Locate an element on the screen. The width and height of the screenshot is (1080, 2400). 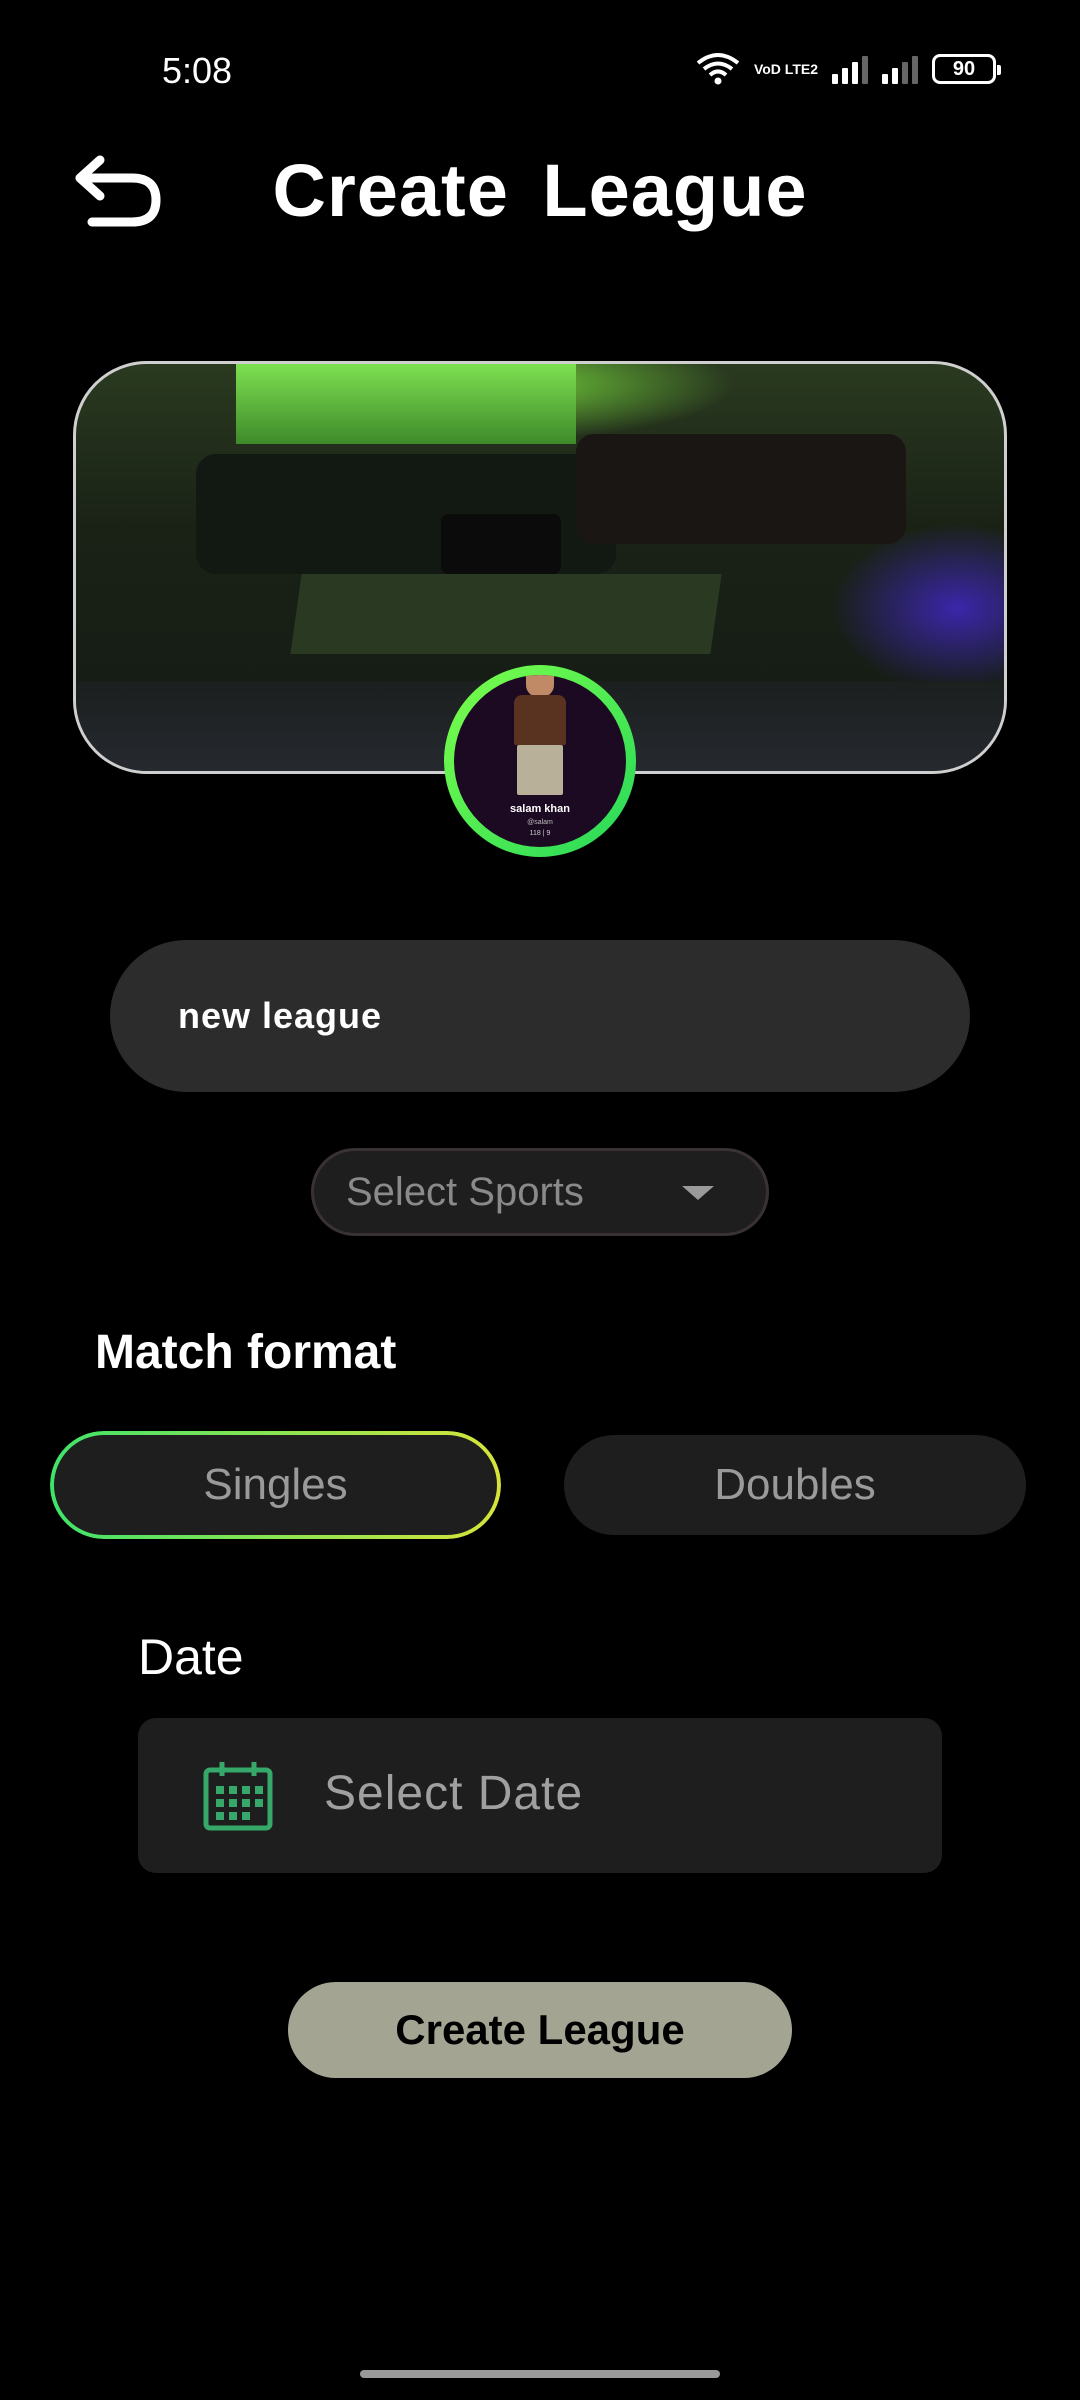
date-placeholder: Select Date is located at coordinates (454, 1793).